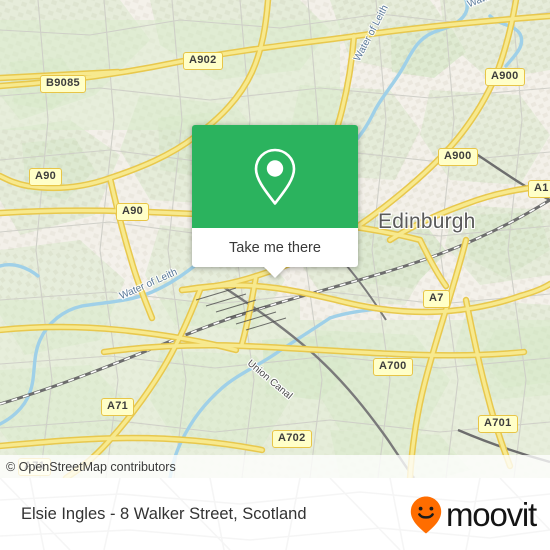  What do you see at coordinates (436, 299) in the screenshot?
I see `road-shield: A7` at bounding box center [436, 299].